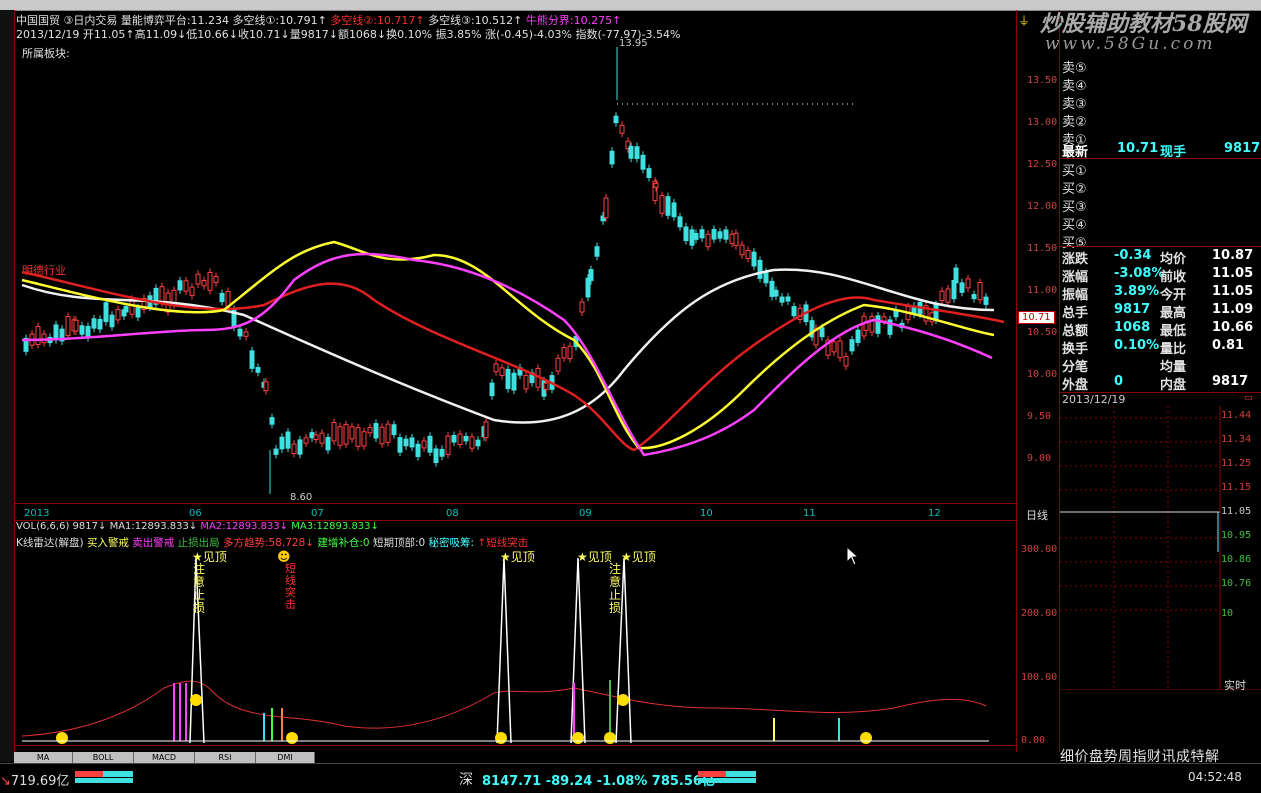 This screenshot has height=793, width=1261. What do you see at coordinates (1074, 225) in the screenshot?
I see `buy-level: 买④` at bounding box center [1074, 225].